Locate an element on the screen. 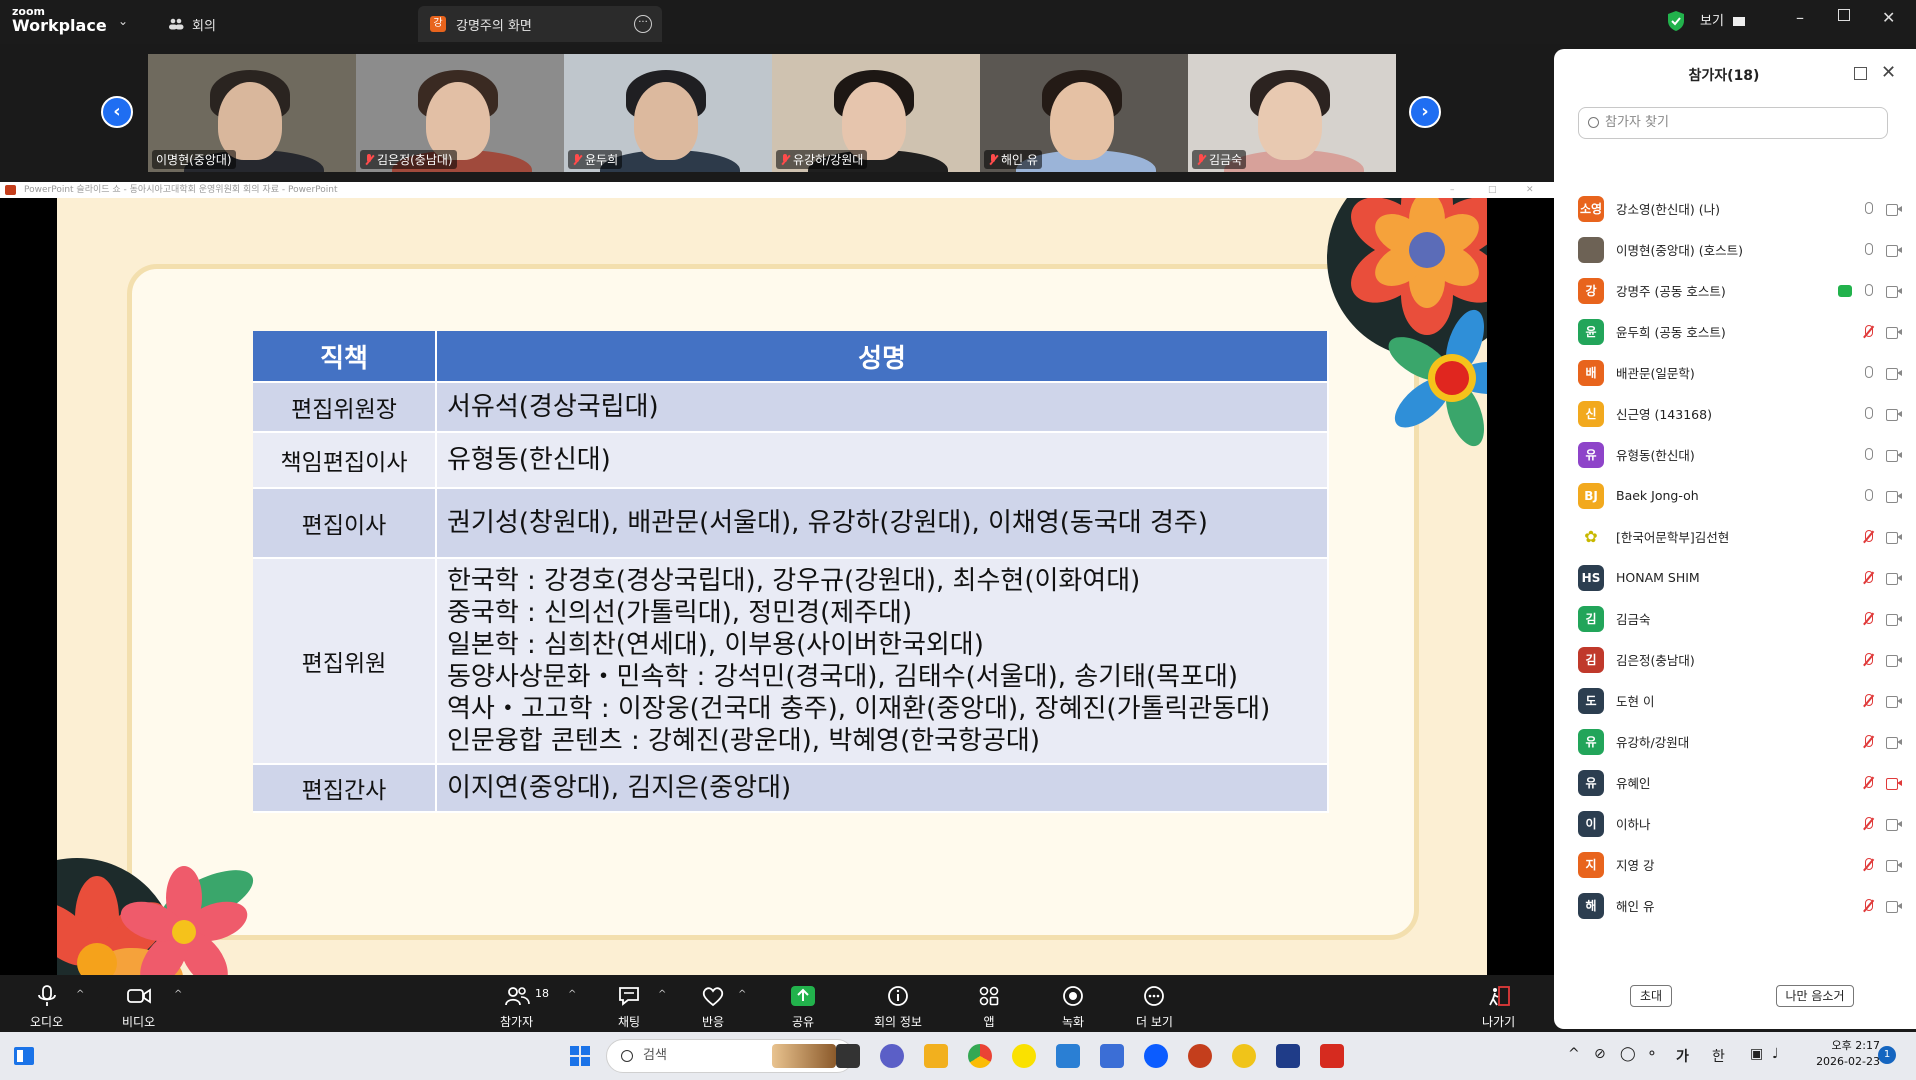  participant-row: 김 김은정(충남대) is located at coordinates (1743, 659).